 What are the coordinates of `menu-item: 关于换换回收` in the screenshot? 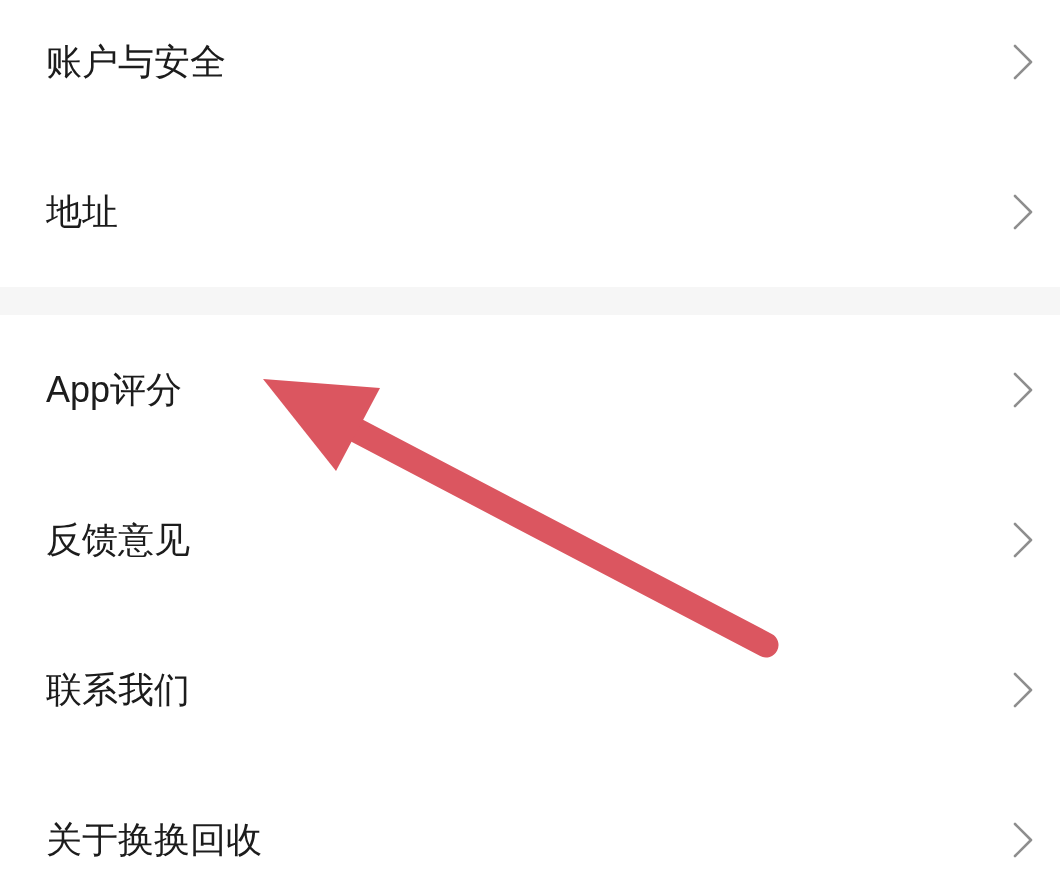 It's located at (530, 820).